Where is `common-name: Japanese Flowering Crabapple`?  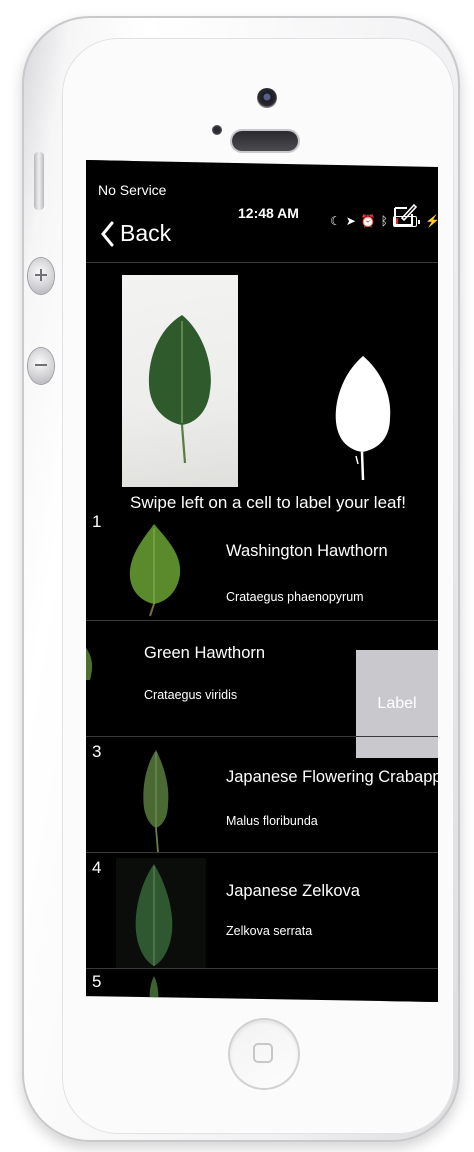
common-name: Japanese Flowering Crabapple is located at coordinates (332, 777).